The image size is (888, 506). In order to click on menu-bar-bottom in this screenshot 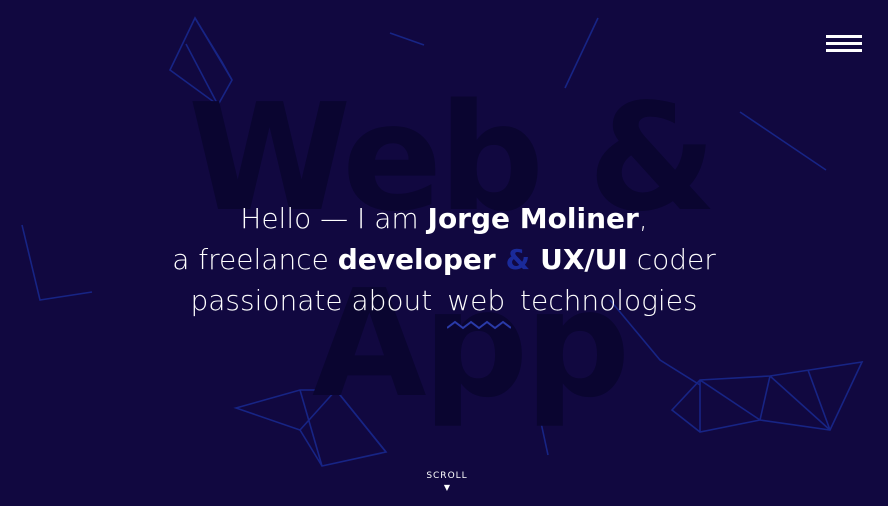, I will do `click(844, 50)`.